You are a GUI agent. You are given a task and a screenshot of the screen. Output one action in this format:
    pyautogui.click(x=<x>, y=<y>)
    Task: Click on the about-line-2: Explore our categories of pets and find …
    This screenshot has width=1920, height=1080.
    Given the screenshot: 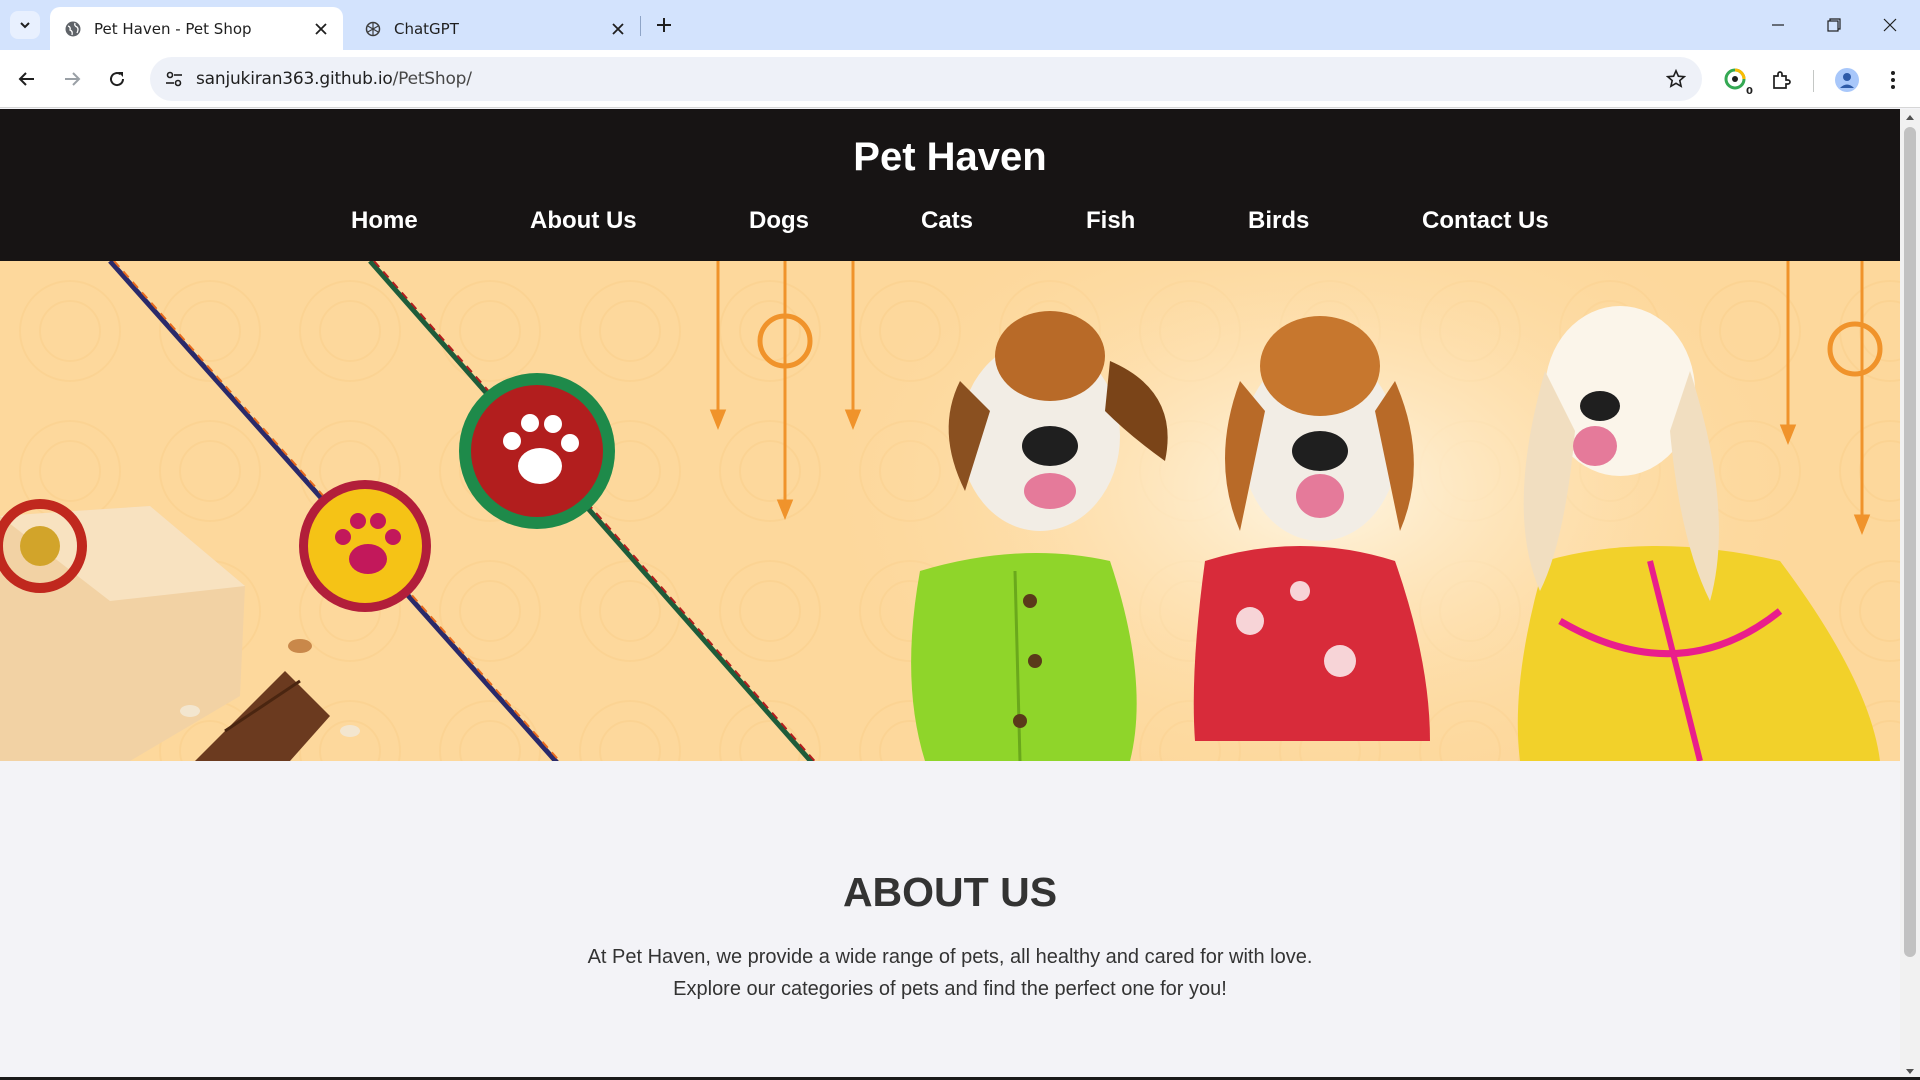 What is the action you would take?
    pyautogui.click(x=950, y=989)
    